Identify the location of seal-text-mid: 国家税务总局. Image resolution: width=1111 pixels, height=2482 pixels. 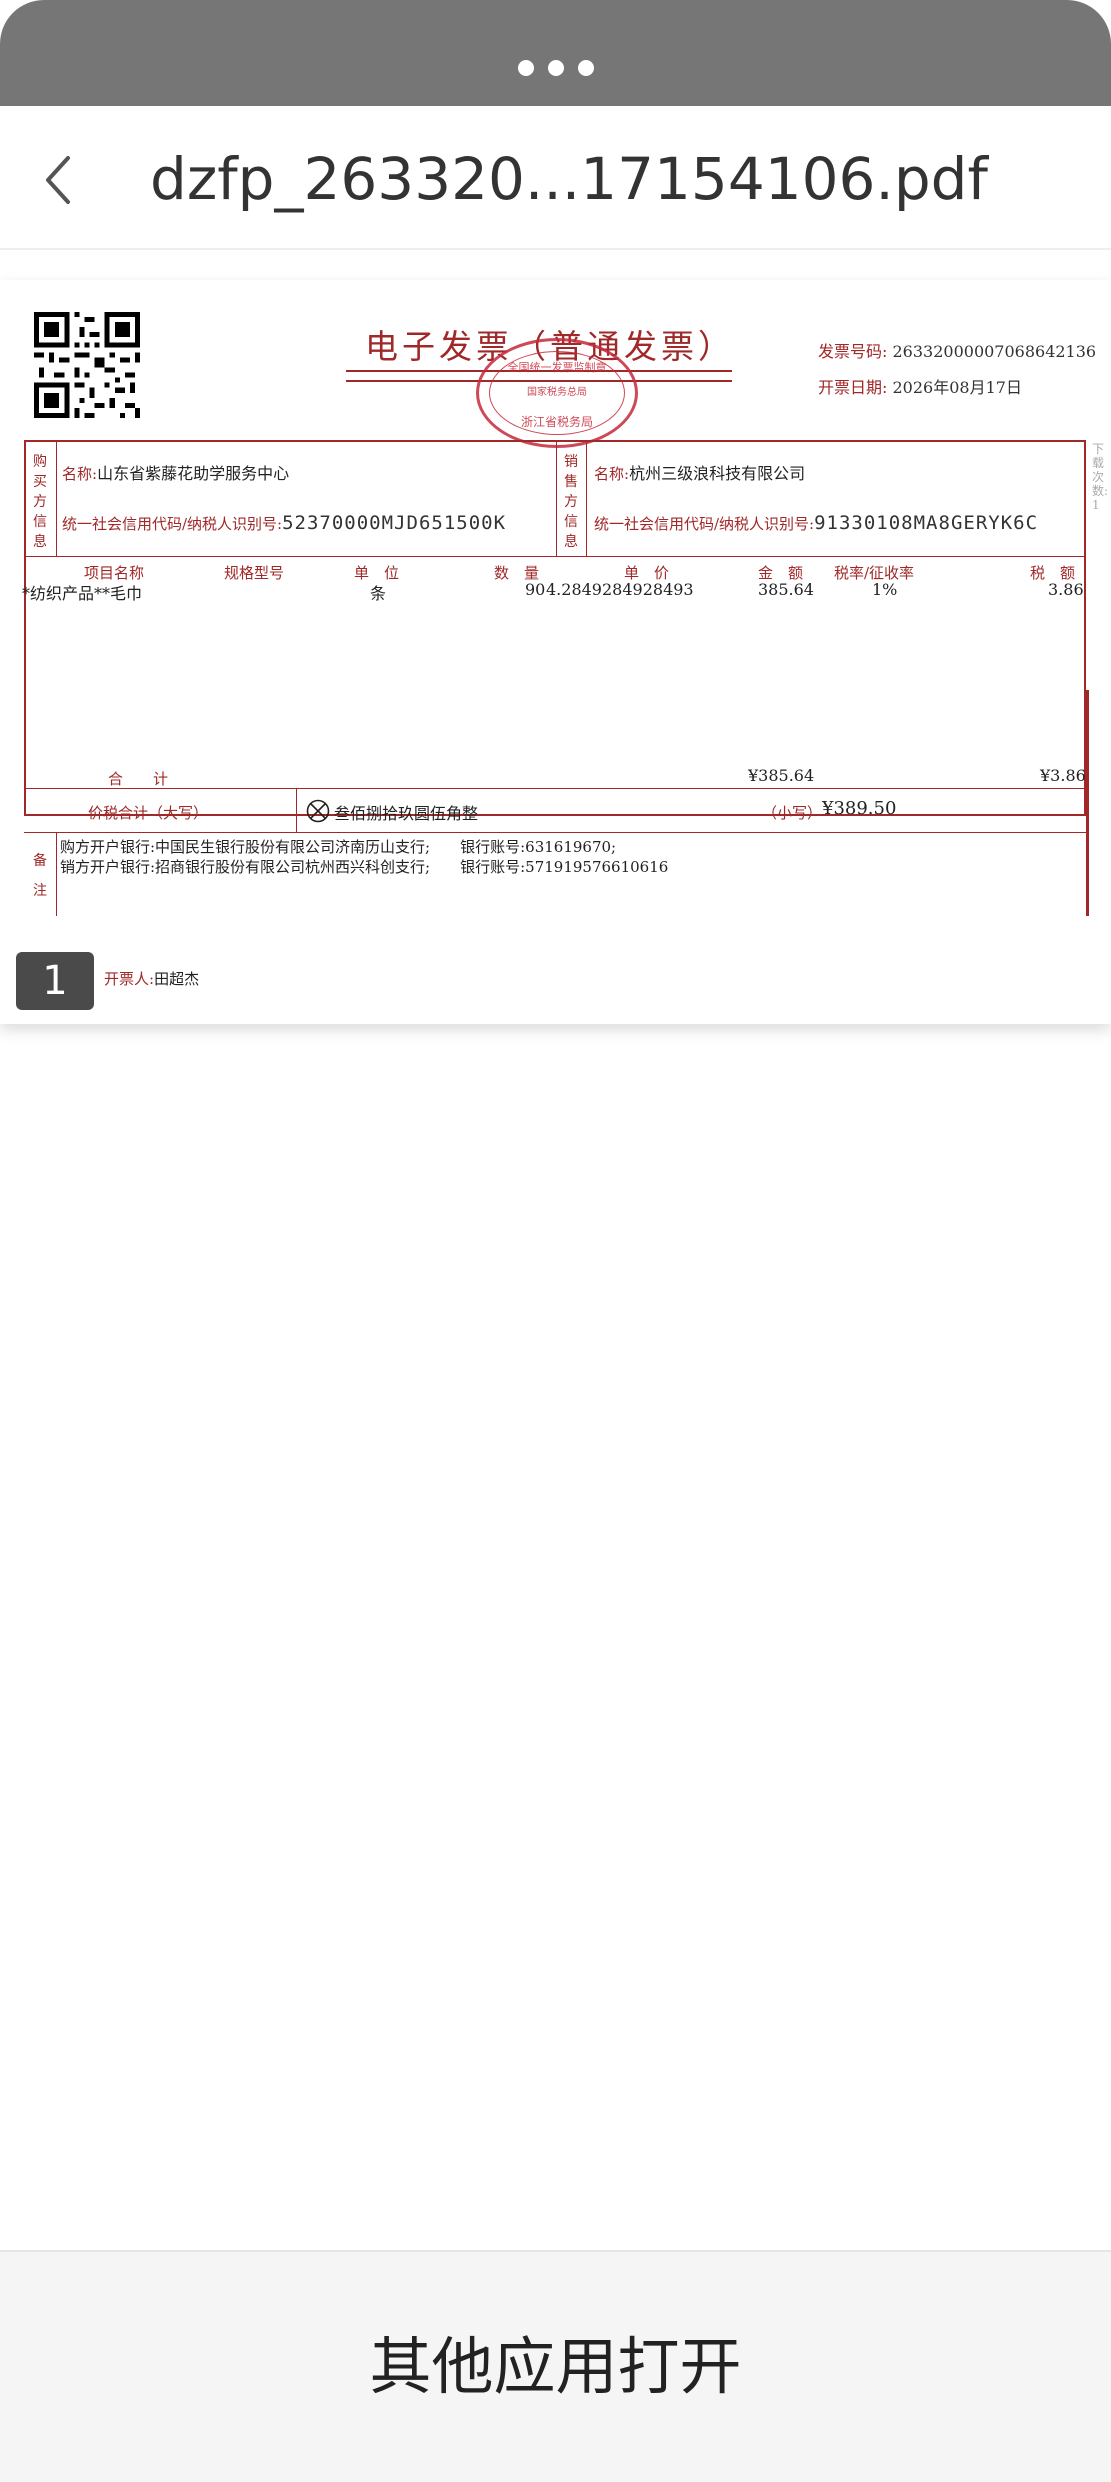
(557, 392).